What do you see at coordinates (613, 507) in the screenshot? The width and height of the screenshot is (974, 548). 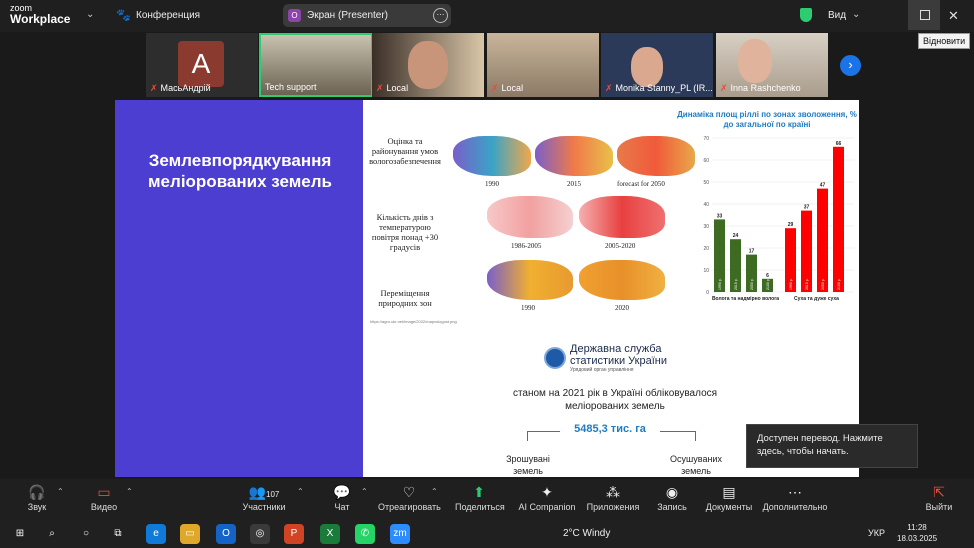 I see `apps-label: Приложения` at bounding box center [613, 507].